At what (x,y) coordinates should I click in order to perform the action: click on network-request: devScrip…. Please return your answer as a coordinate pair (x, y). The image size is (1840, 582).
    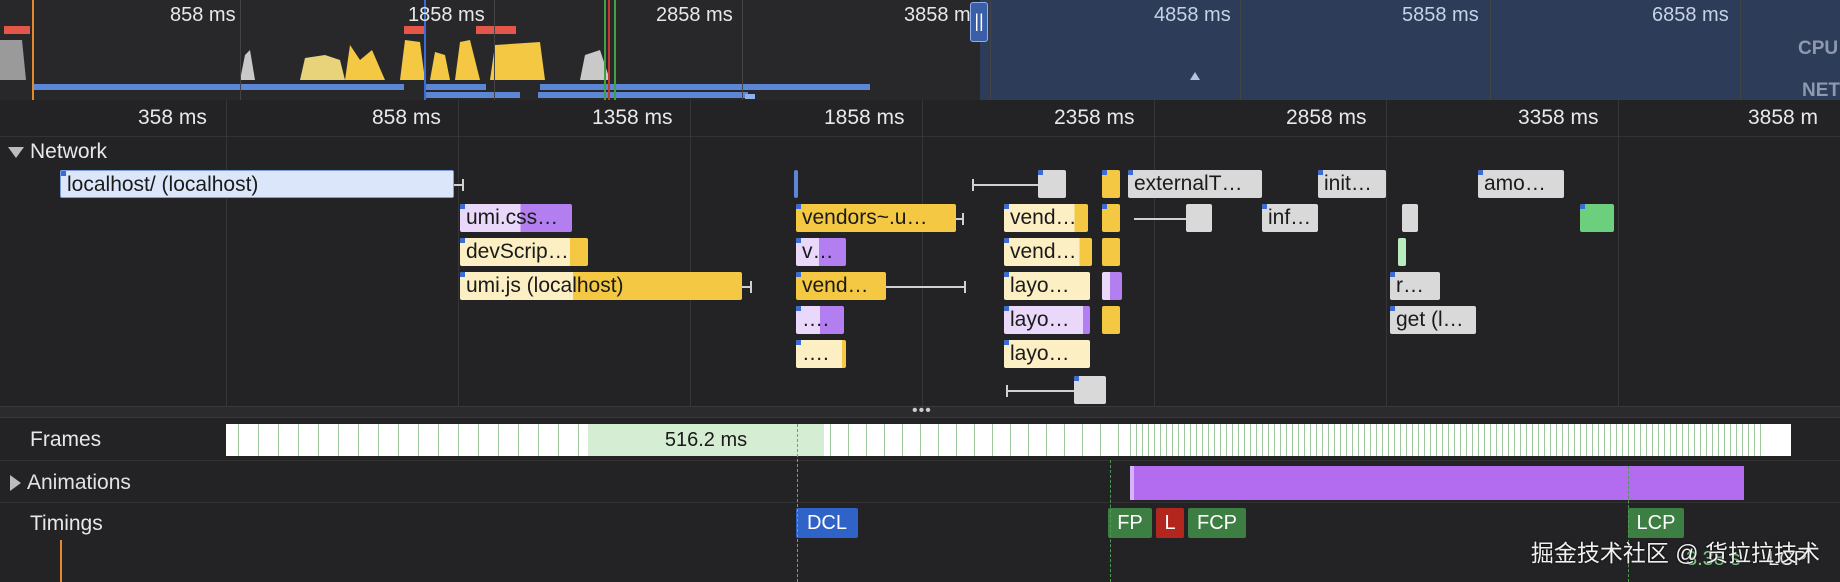
    Looking at the image, I should click on (524, 252).